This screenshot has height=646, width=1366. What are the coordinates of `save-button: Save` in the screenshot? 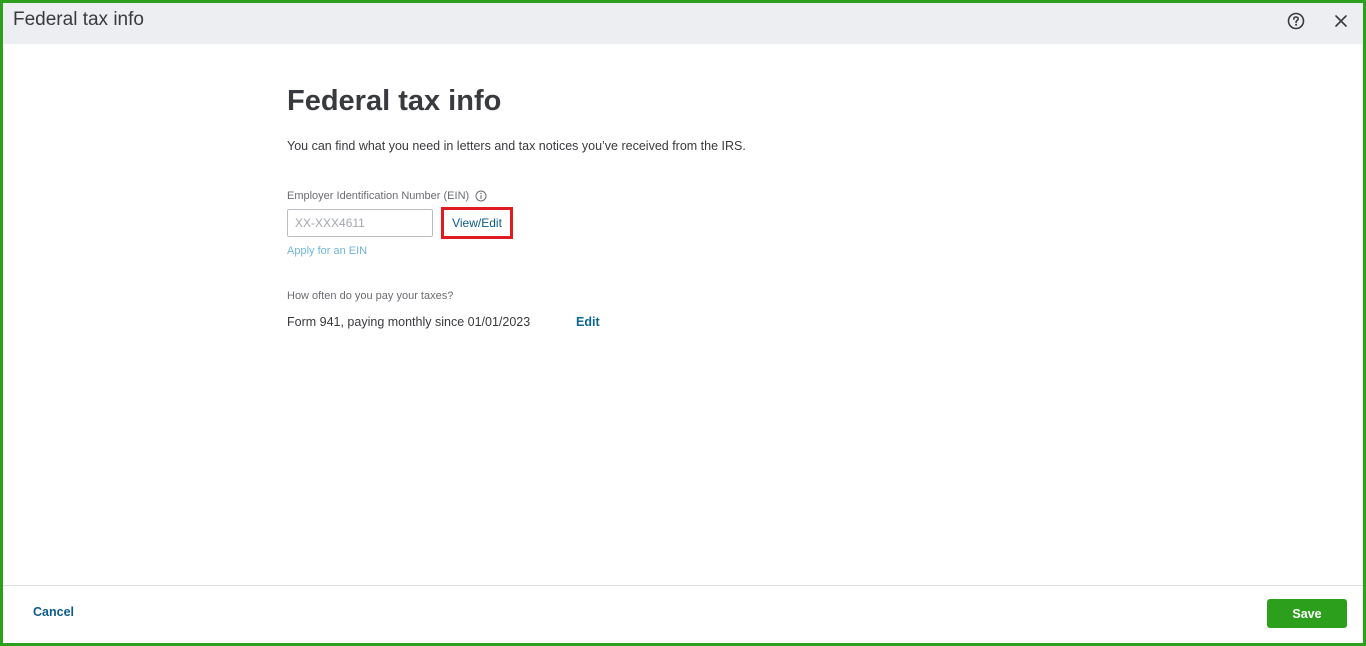 It's located at (1307, 613).